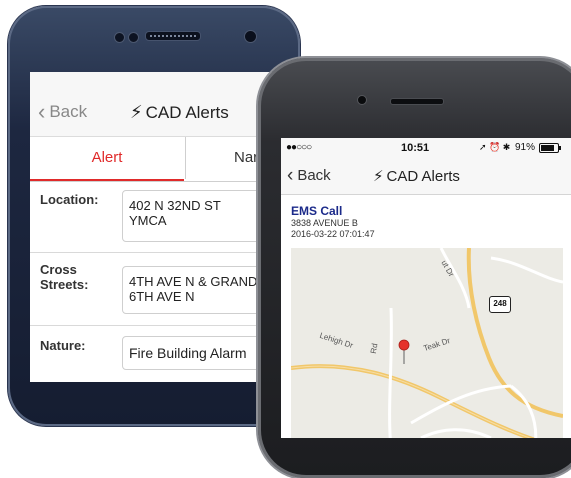 This screenshot has height=478, width=571. What do you see at coordinates (69, 199) in the screenshot?
I see `location-label: Location:` at bounding box center [69, 199].